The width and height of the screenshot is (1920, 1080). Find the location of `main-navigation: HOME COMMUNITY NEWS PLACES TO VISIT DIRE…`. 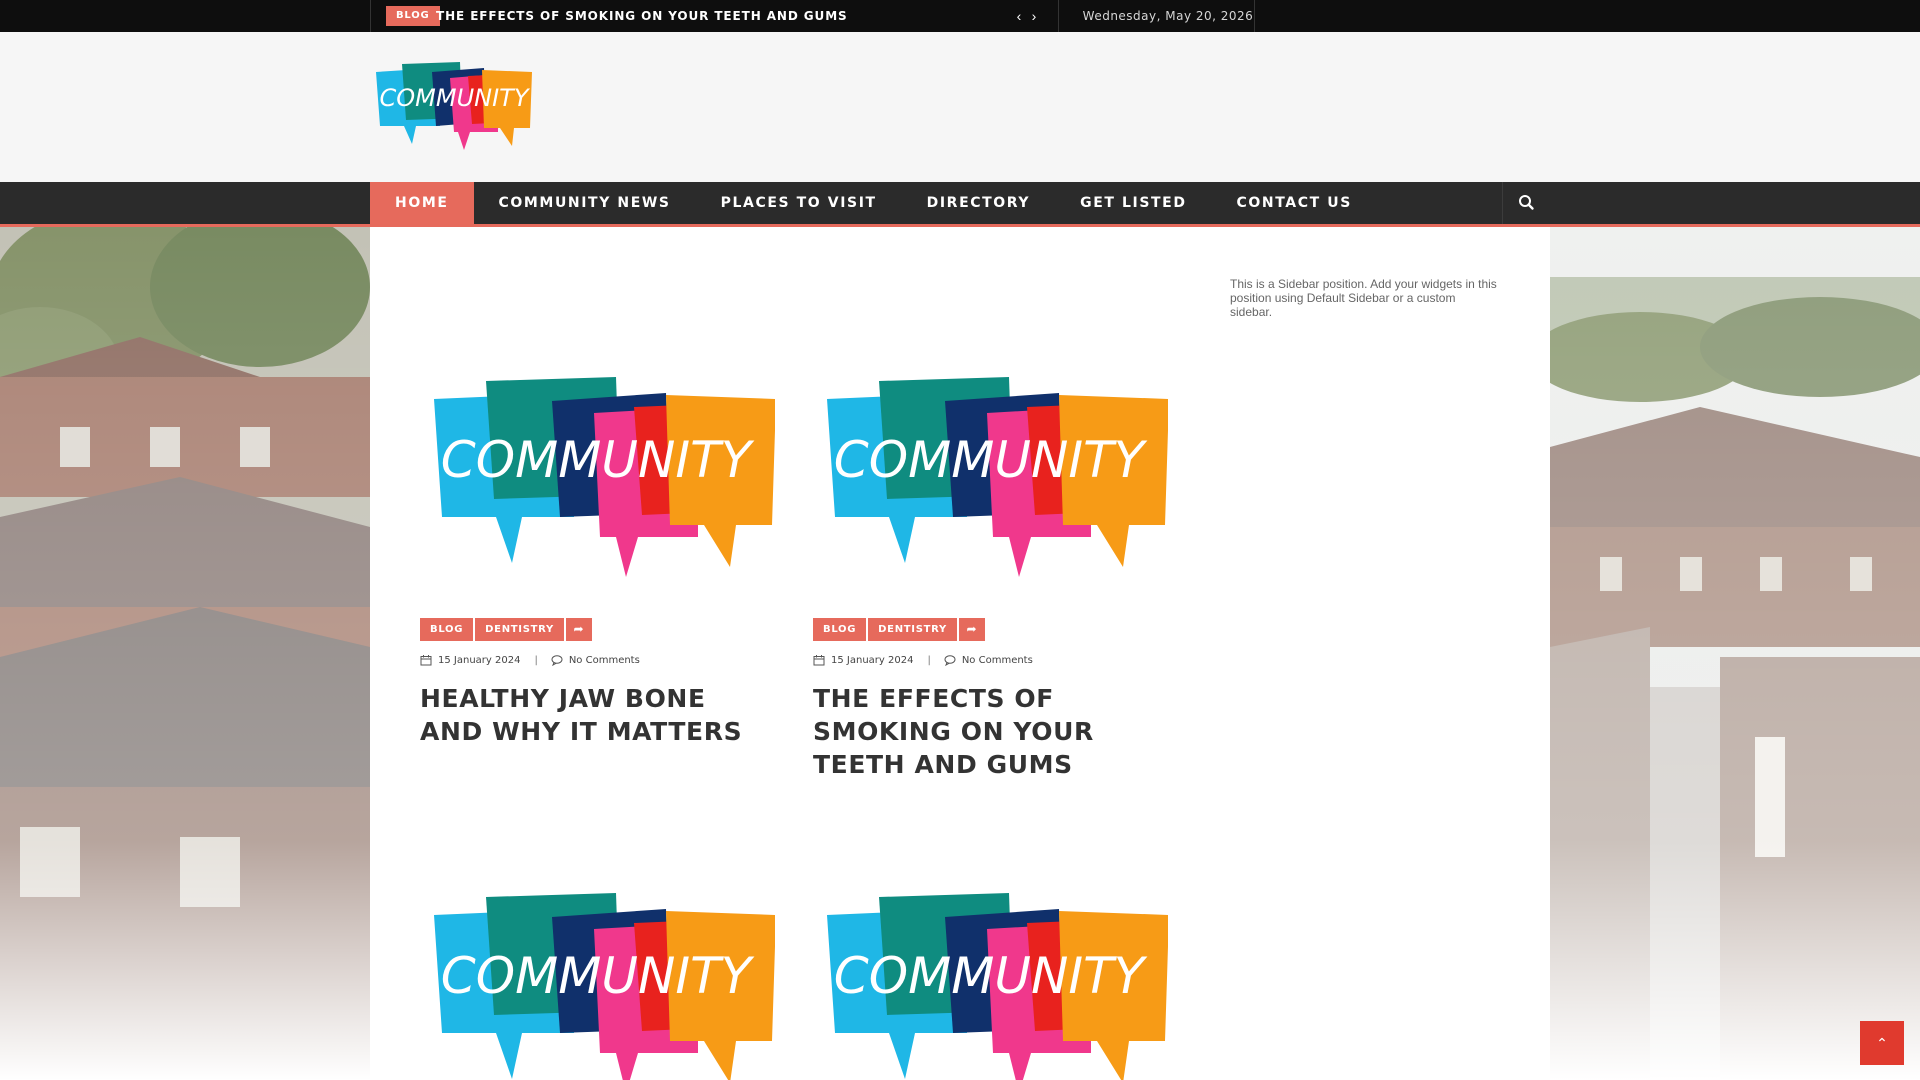

main-navigation: HOME COMMUNITY NEWS PLACES TO VISIT DIRE… is located at coordinates (960, 204).